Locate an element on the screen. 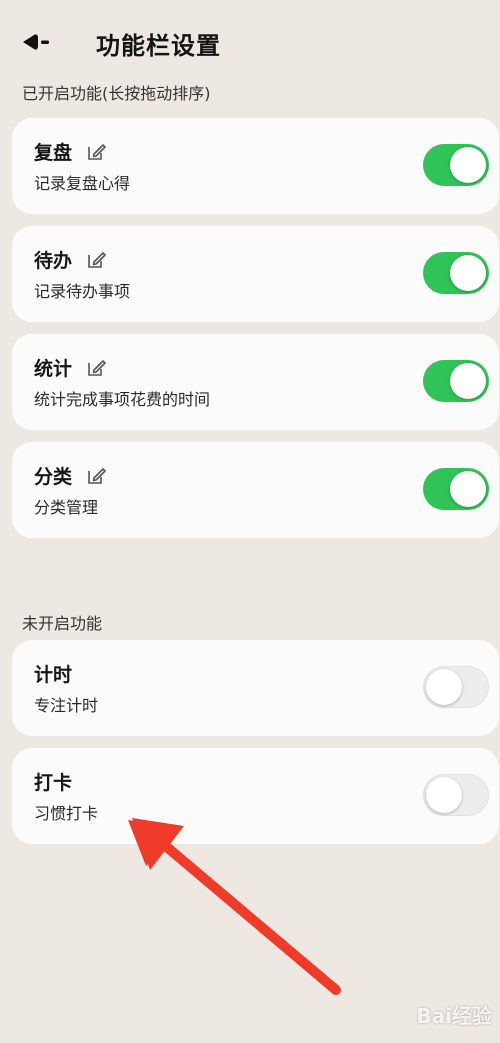 Image resolution: width=500 pixels, height=1043 pixels. feature-card-category: 分类 分类管理 is located at coordinates (255, 490).